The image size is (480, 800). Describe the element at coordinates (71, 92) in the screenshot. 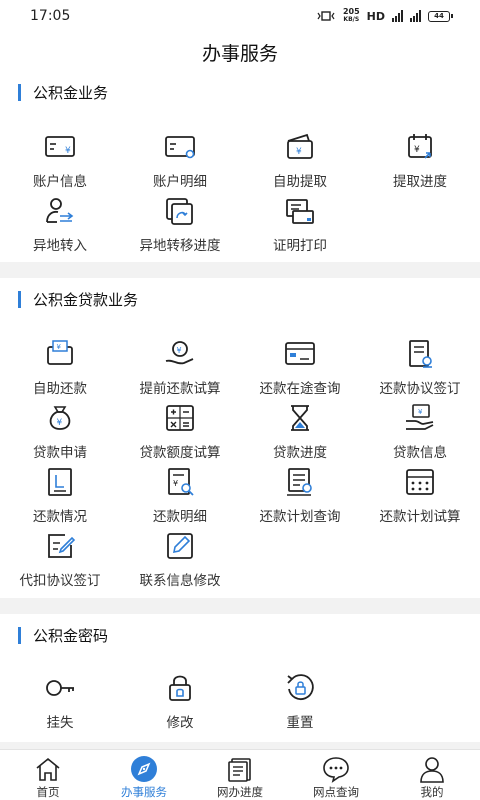

I see `section-title: 公积金业务` at that location.